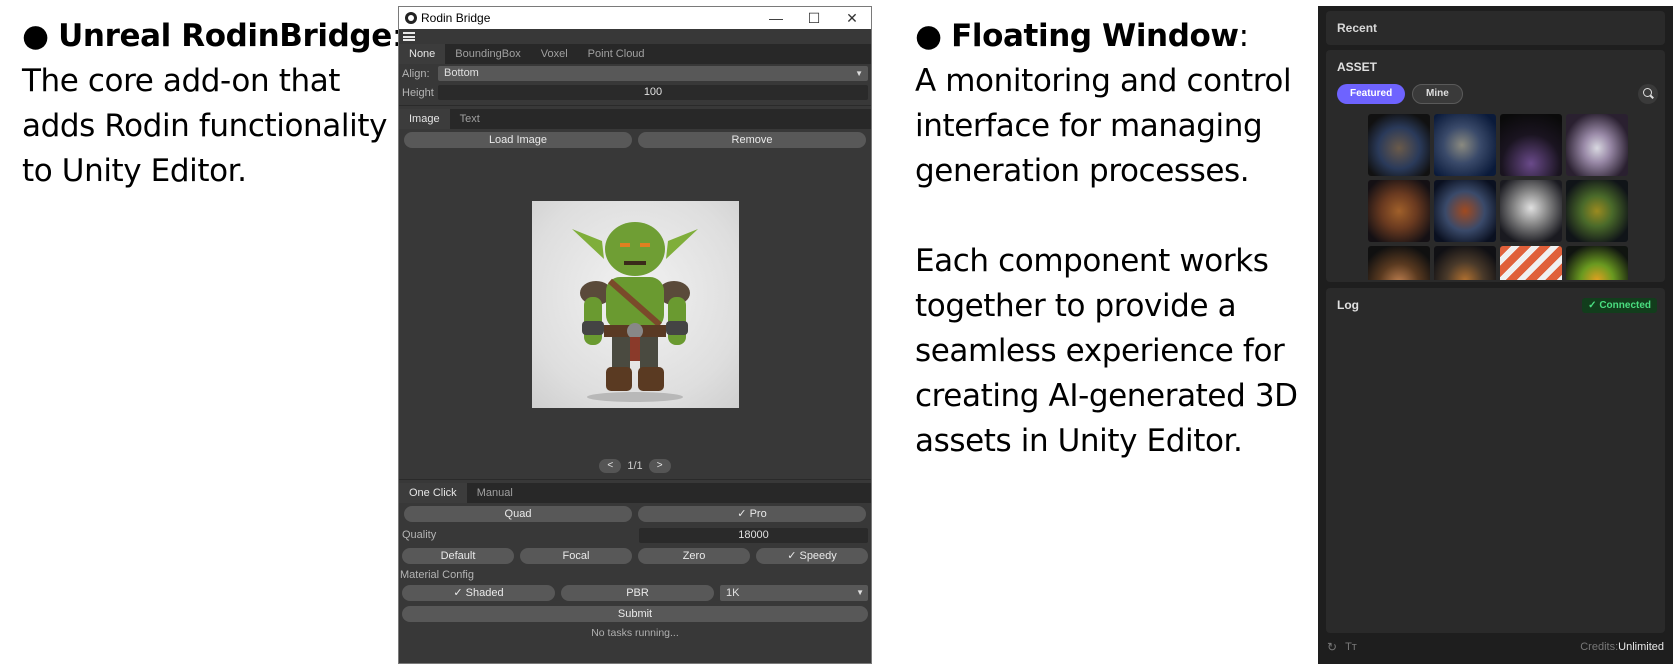 The image size is (1673, 664). I want to click on material-options: ✓ Shaded PBR 1K ▼, so click(635, 593).